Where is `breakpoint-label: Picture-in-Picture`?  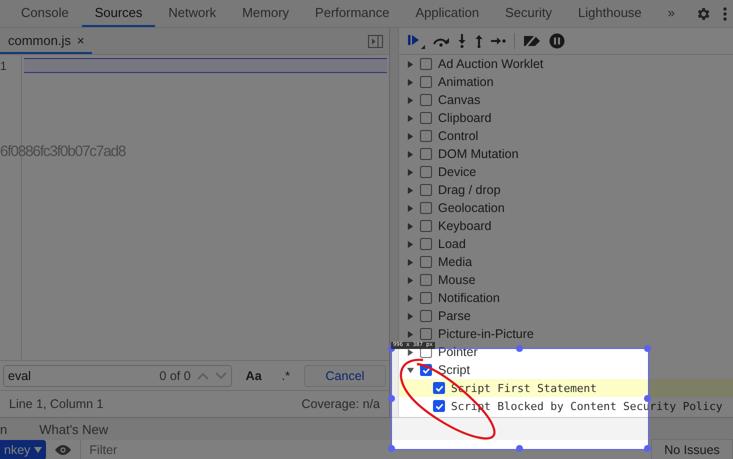 breakpoint-label: Picture-in-Picture is located at coordinates (486, 334).